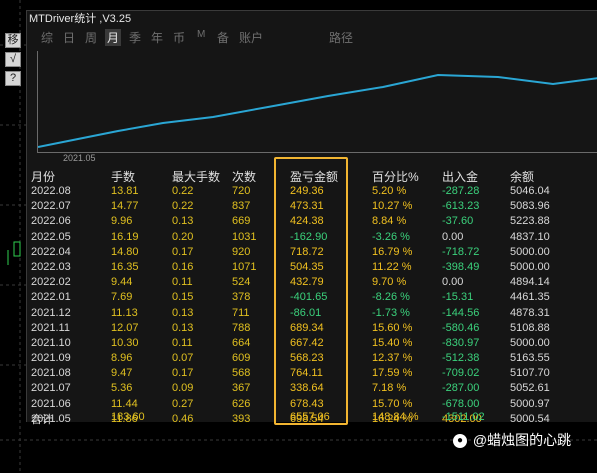  Describe the element at coordinates (395, 177) in the screenshot. I see `header-percent: 百分比%` at that location.